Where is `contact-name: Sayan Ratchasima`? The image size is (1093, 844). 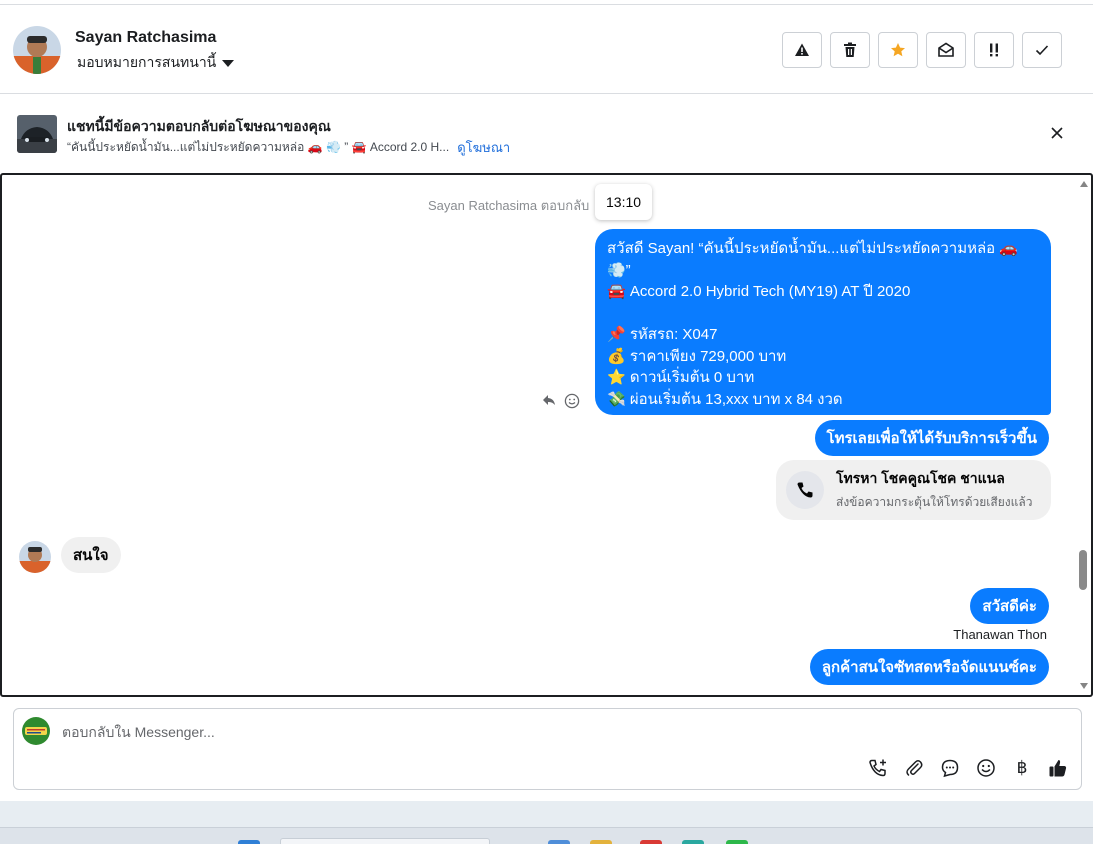 contact-name: Sayan Ratchasima is located at coordinates (145, 38).